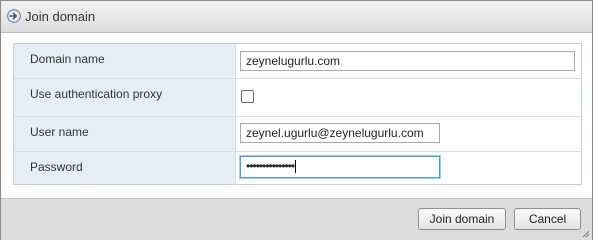 The height and width of the screenshot is (240, 593). I want to click on user-name-row: User name zeynel.ugurlu@zeynelugurlu.com, so click(297, 134).